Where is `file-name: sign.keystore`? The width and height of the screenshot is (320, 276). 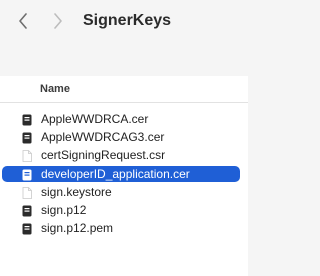 file-name: sign.keystore is located at coordinates (76, 191).